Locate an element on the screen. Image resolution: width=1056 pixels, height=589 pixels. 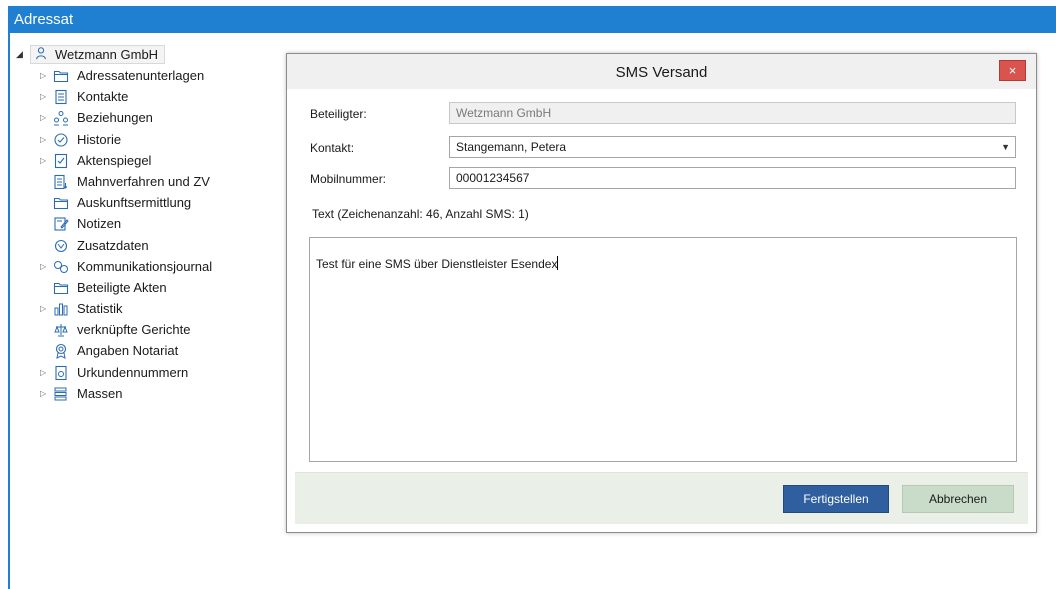
dialog-title: SMS Versand is located at coordinates (661, 72).